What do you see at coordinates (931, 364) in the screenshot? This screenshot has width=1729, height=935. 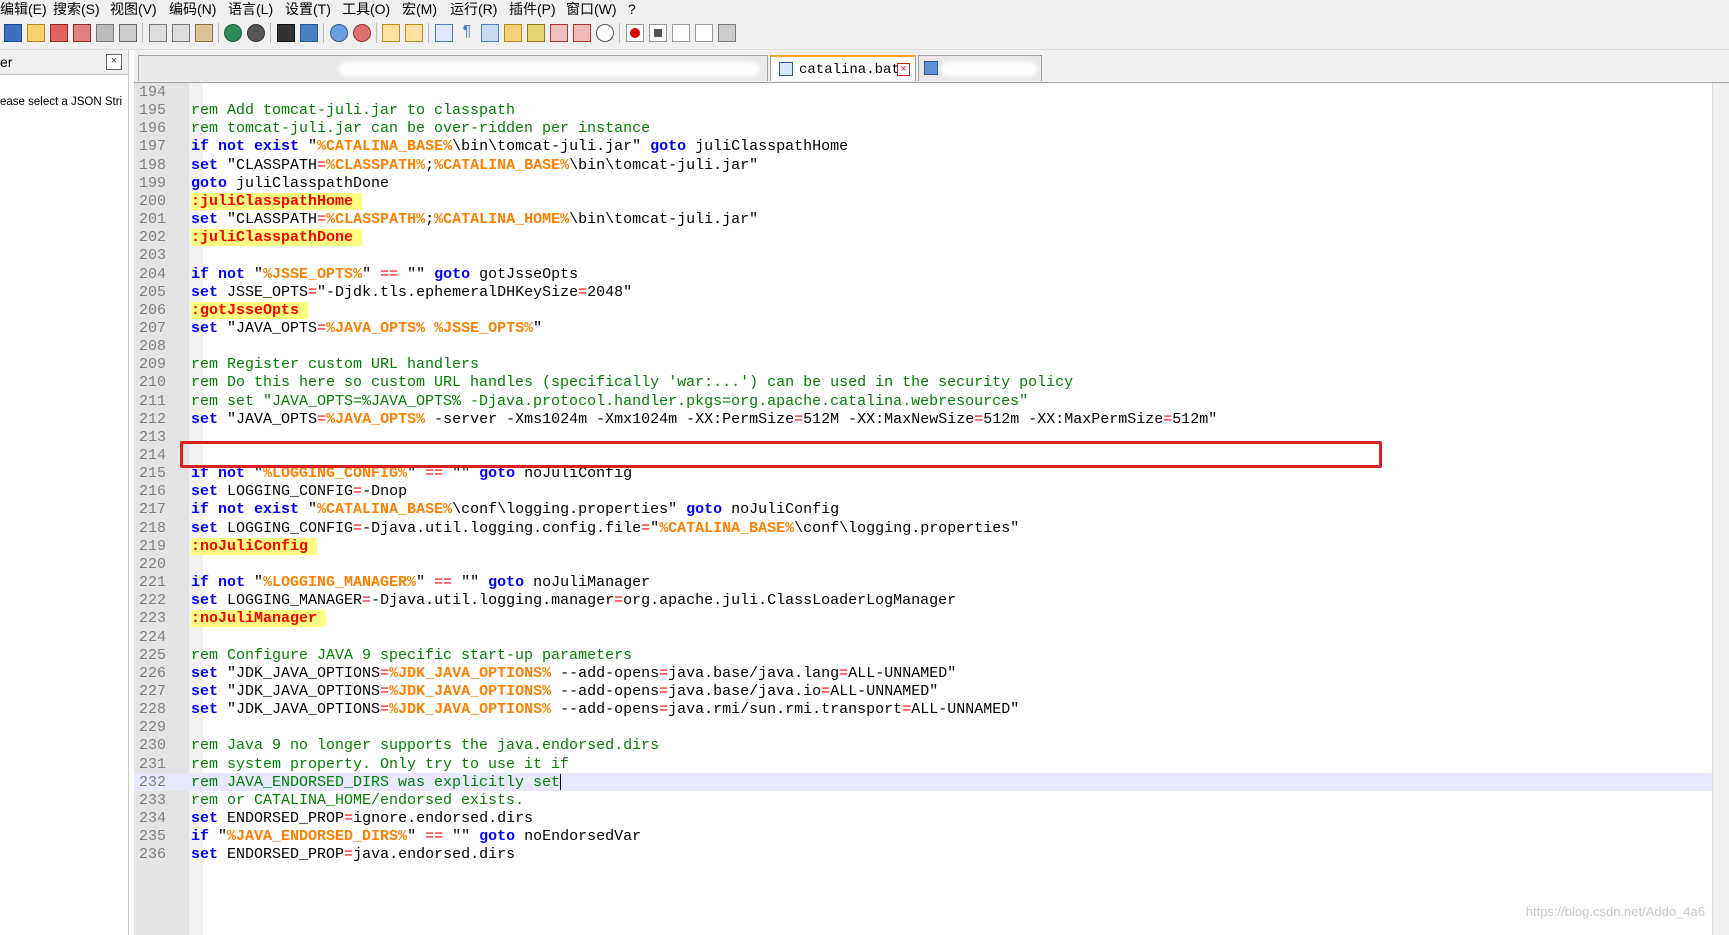 I see `code-line: 209 rem Register custom URL handlers` at bounding box center [931, 364].